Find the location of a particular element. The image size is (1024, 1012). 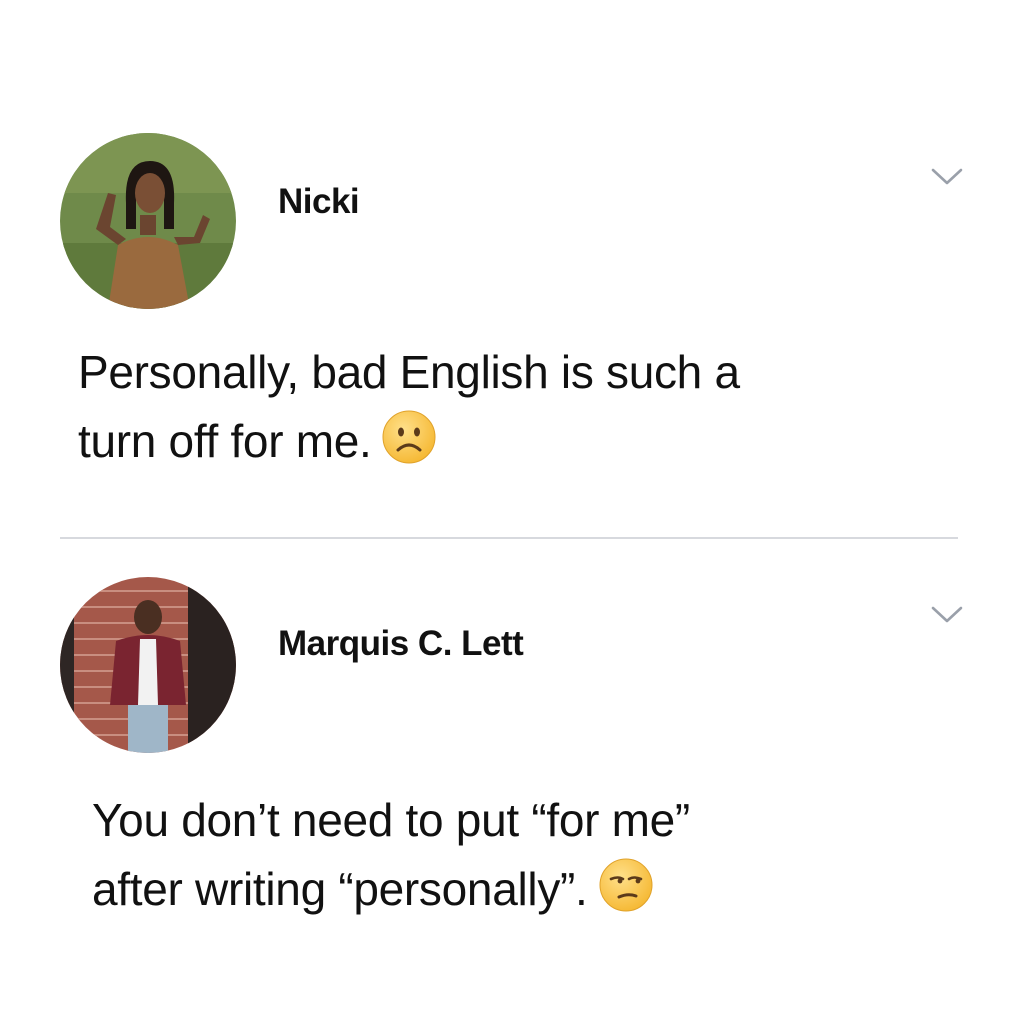

unamused-face-emoji-icon is located at coordinates (626, 885).